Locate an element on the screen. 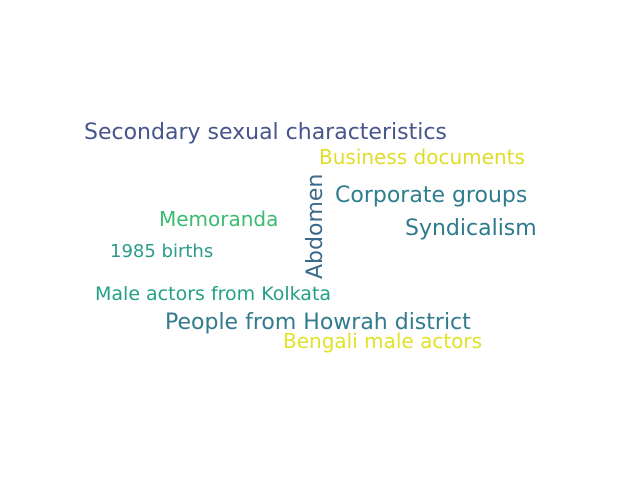 The width and height of the screenshot is (640, 480). word-secondary-sexual-characteristics: Secondary sexual characteristics is located at coordinates (265, 132).